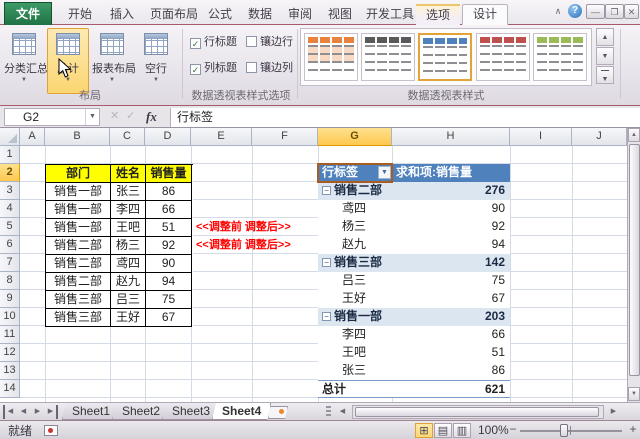 This screenshot has width=640, height=439. I want to click on cell: 销售一部, so click(78, 210).